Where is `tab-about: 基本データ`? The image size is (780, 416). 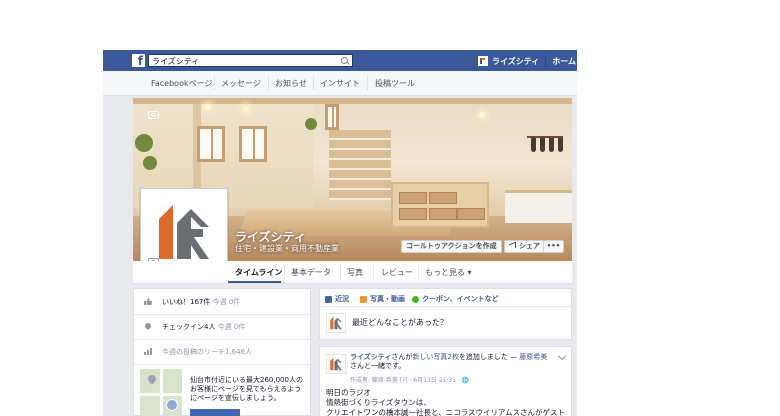
tab-about: 基本データ is located at coordinates (311, 272).